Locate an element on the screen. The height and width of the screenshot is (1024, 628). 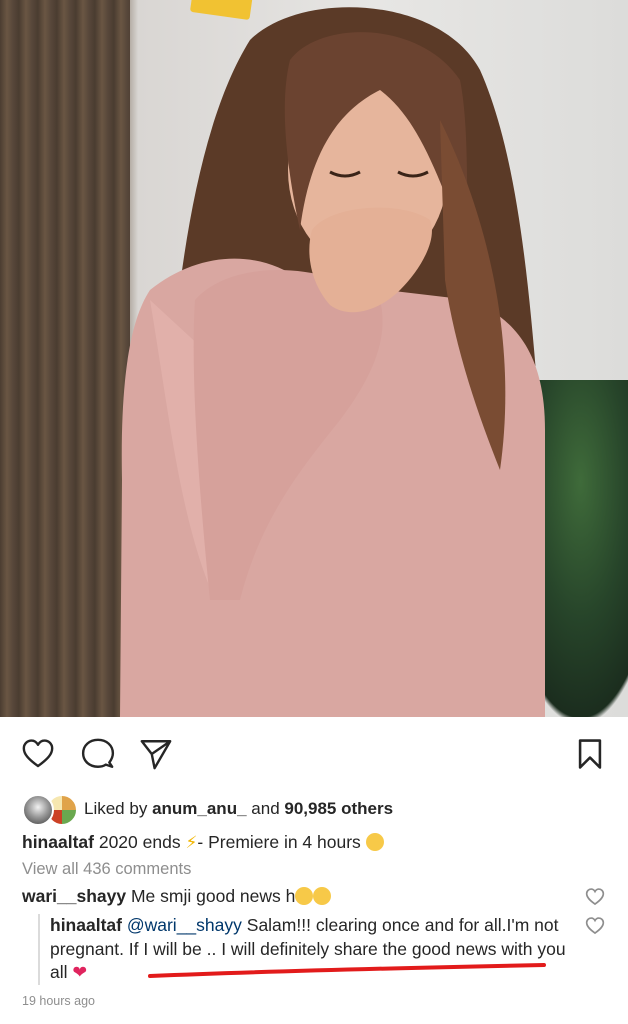
post-action-bar is located at coordinates (314, 756).